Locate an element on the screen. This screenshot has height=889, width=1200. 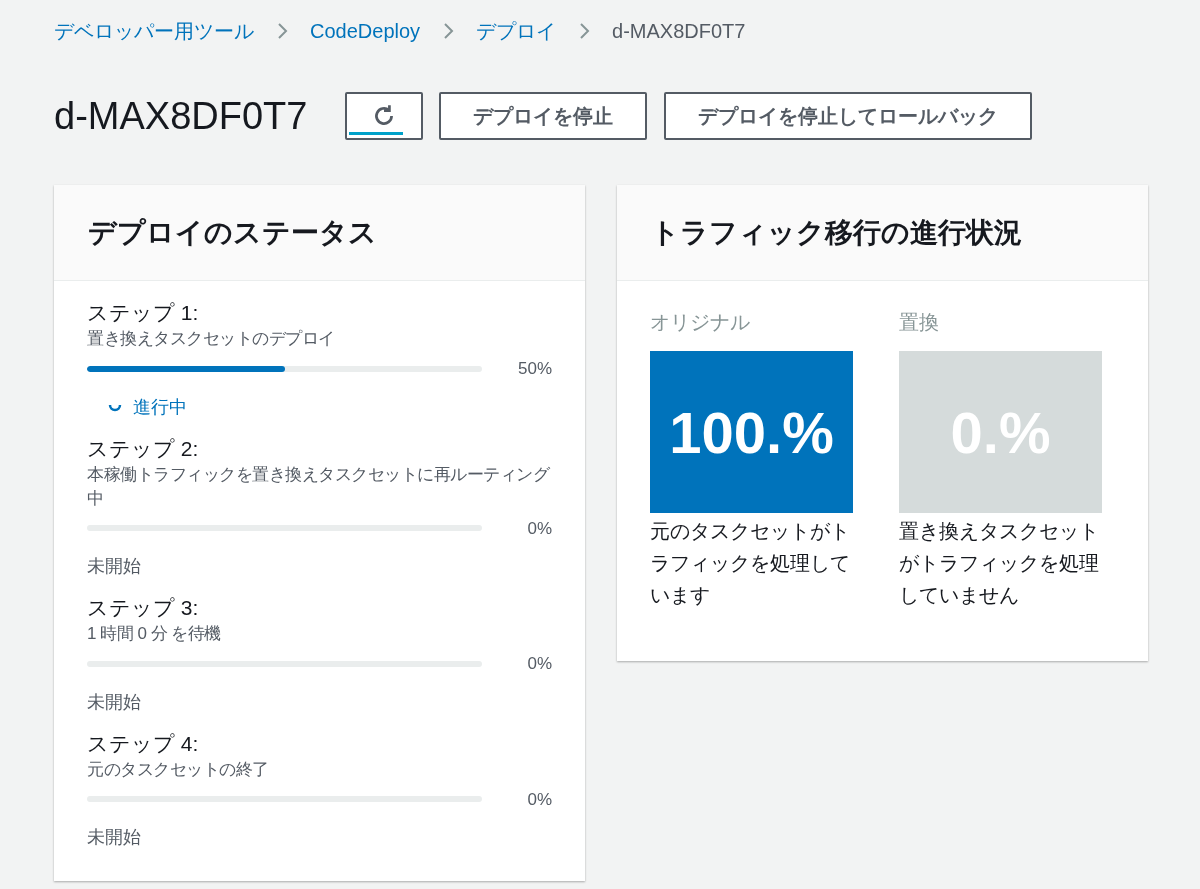
breadcrumb-link: デベロッパー用ツール is located at coordinates (154, 31).